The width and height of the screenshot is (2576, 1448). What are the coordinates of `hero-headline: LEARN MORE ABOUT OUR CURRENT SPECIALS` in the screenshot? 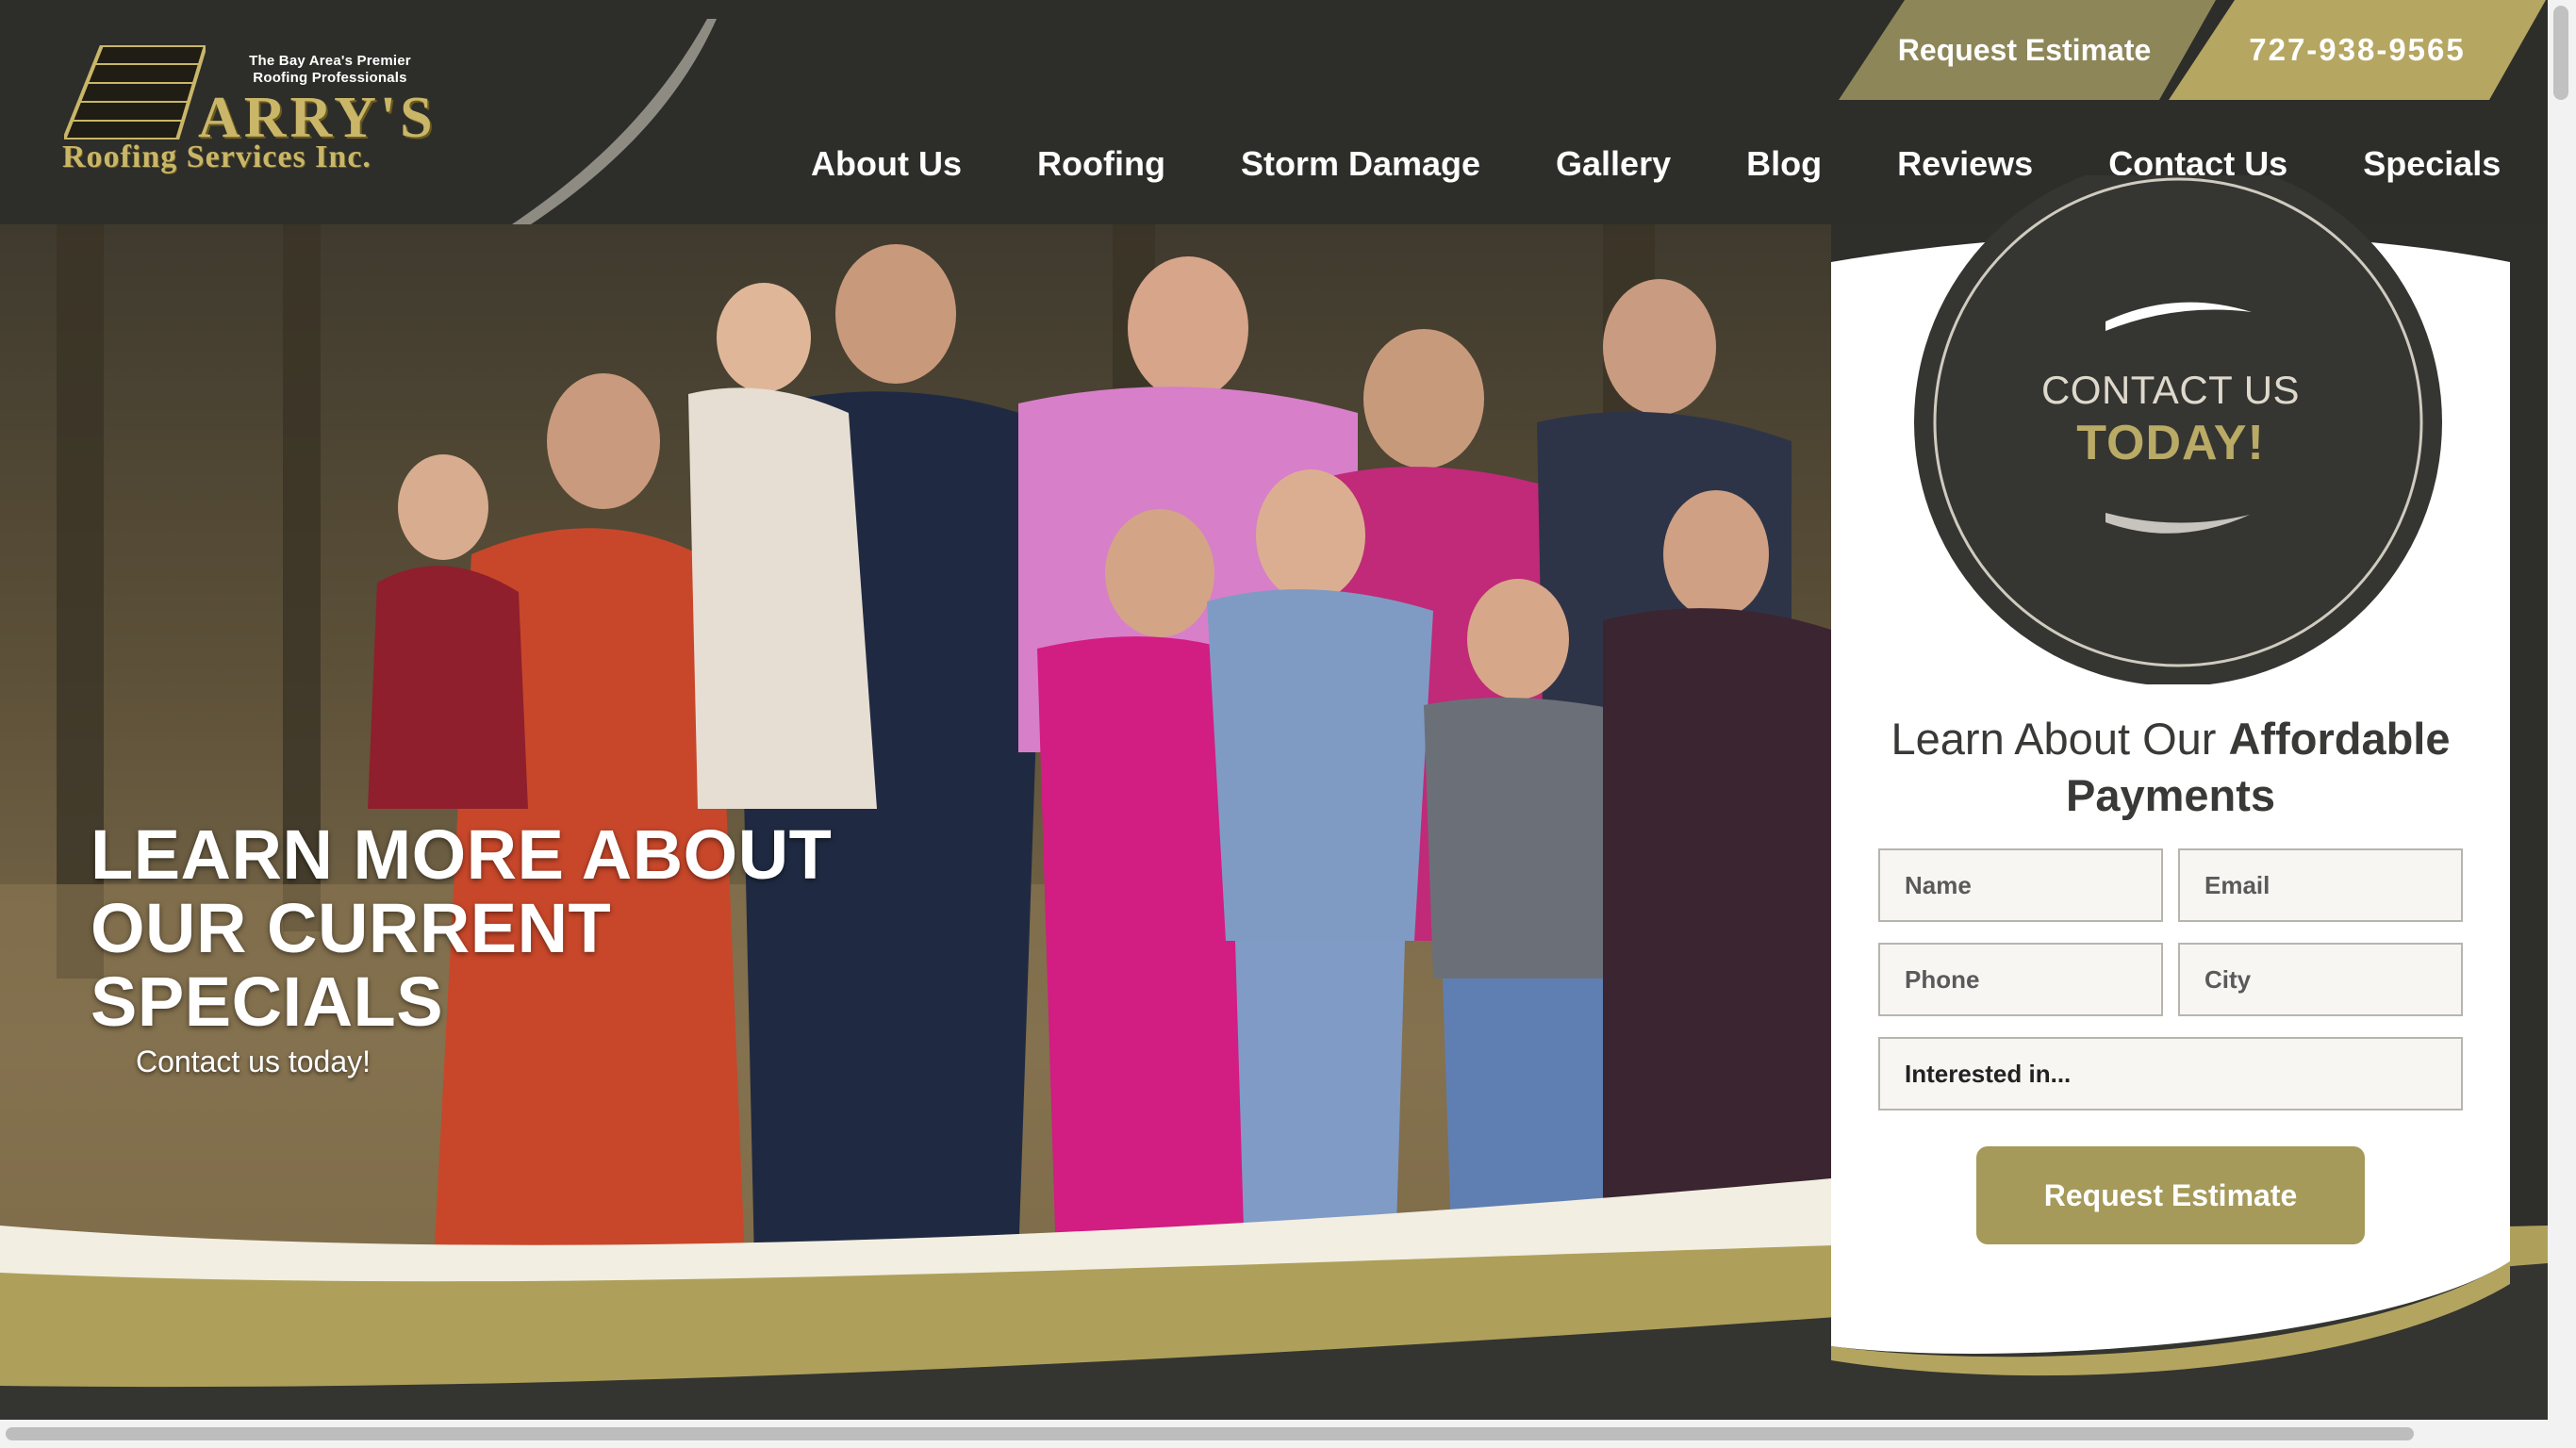 It's located at (462, 928).